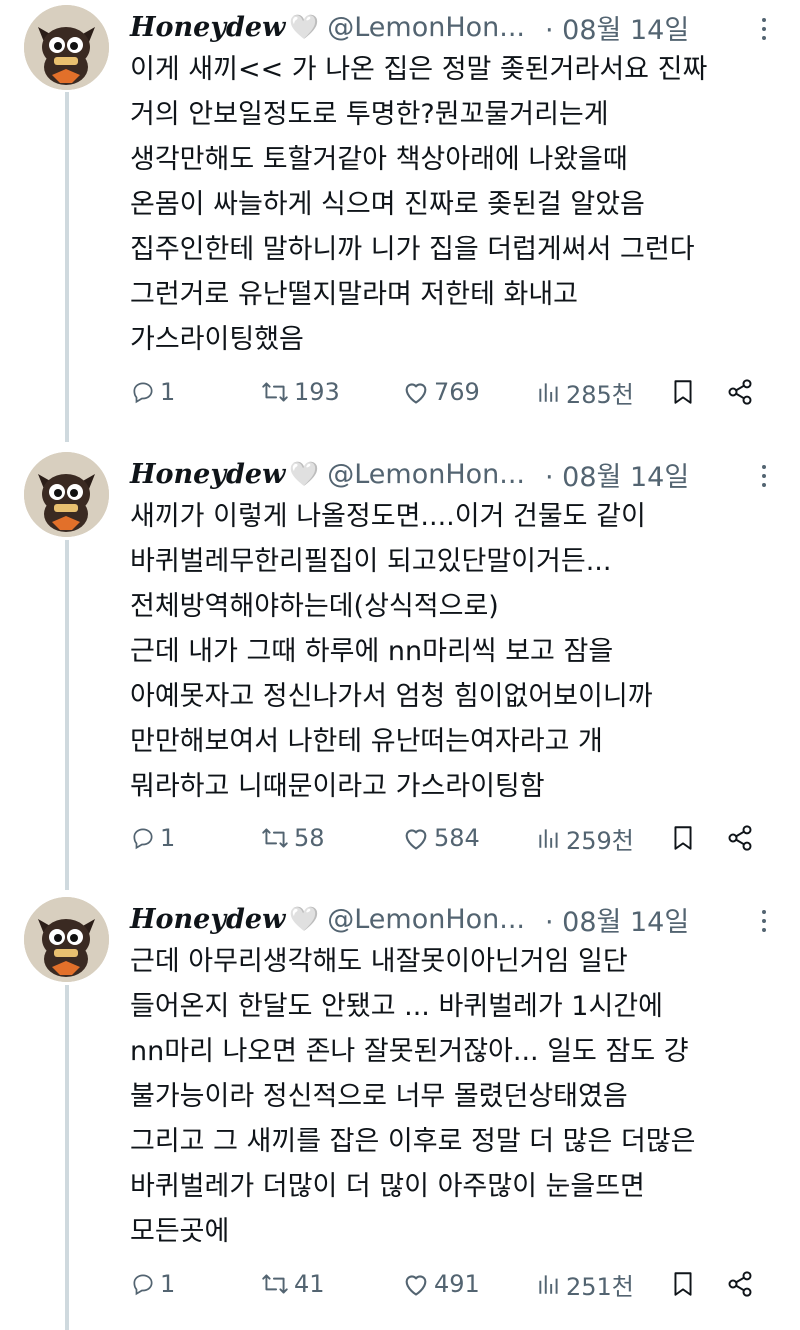 The width and height of the screenshot is (800, 1330). What do you see at coordinates (600, 840) in the screenshot?
I see `view-count: 259천` at bounding box center [600, 840].